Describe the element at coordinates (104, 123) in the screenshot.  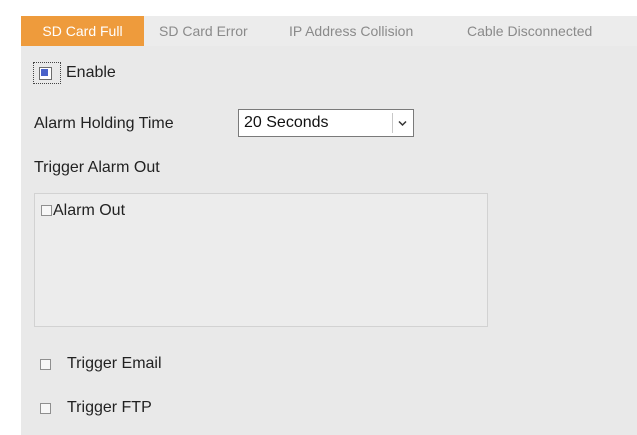
I see `alarm-holding-time-label: Alarm Holding Time` at that location.